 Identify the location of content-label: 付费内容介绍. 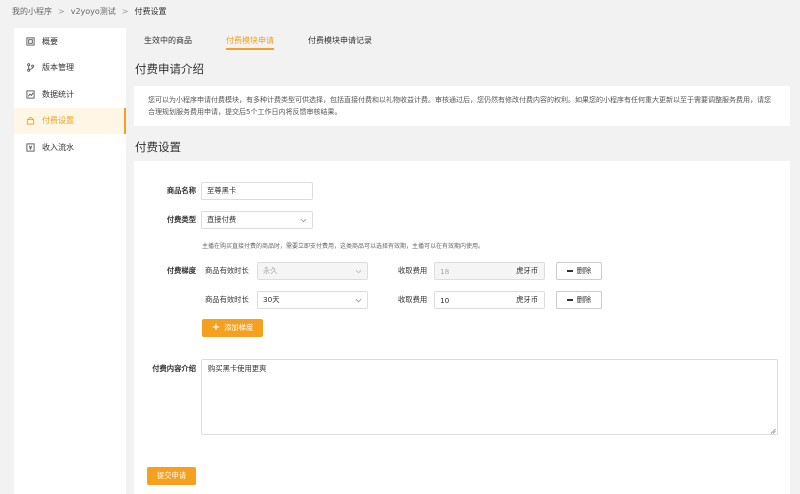
(174, 368).